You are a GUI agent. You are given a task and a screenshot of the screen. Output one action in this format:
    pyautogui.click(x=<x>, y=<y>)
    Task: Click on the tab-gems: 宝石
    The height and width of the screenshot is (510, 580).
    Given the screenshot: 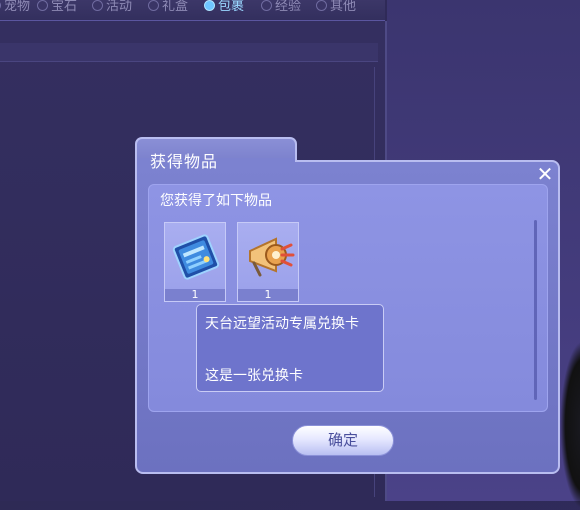 What is the action you would take?
    pyautogui.click(x=57, y=8)
    